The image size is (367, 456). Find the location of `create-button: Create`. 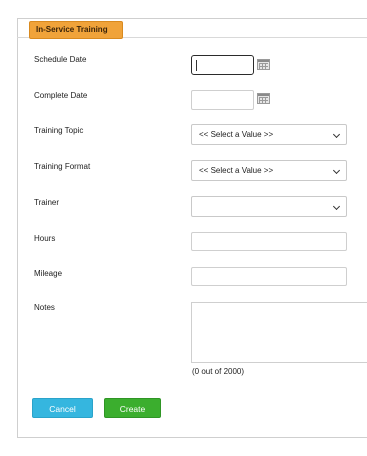

create-button: Create is located at coordinates (132, 408).